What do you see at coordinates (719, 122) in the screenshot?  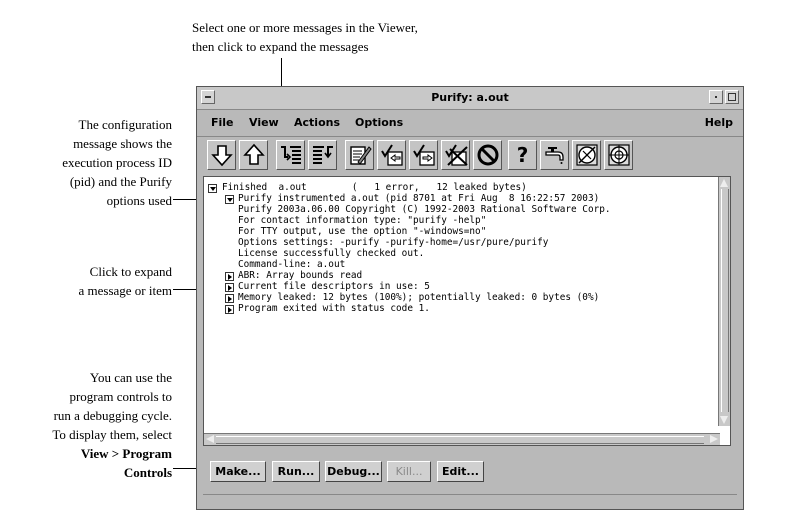 I see `menu-help: Help` at bounding box center [719, 122].